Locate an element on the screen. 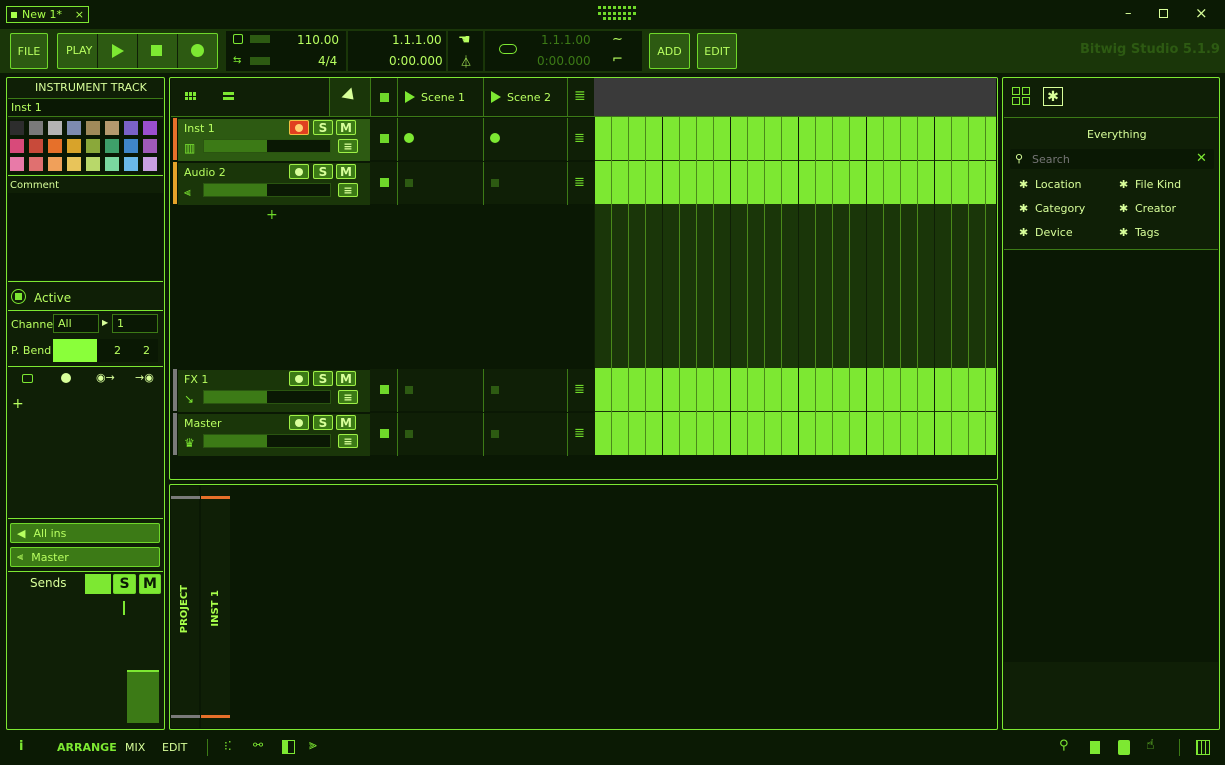 The width and height of the screenshot is (1225, 765). comment-field is located at coordinates (85, 236).